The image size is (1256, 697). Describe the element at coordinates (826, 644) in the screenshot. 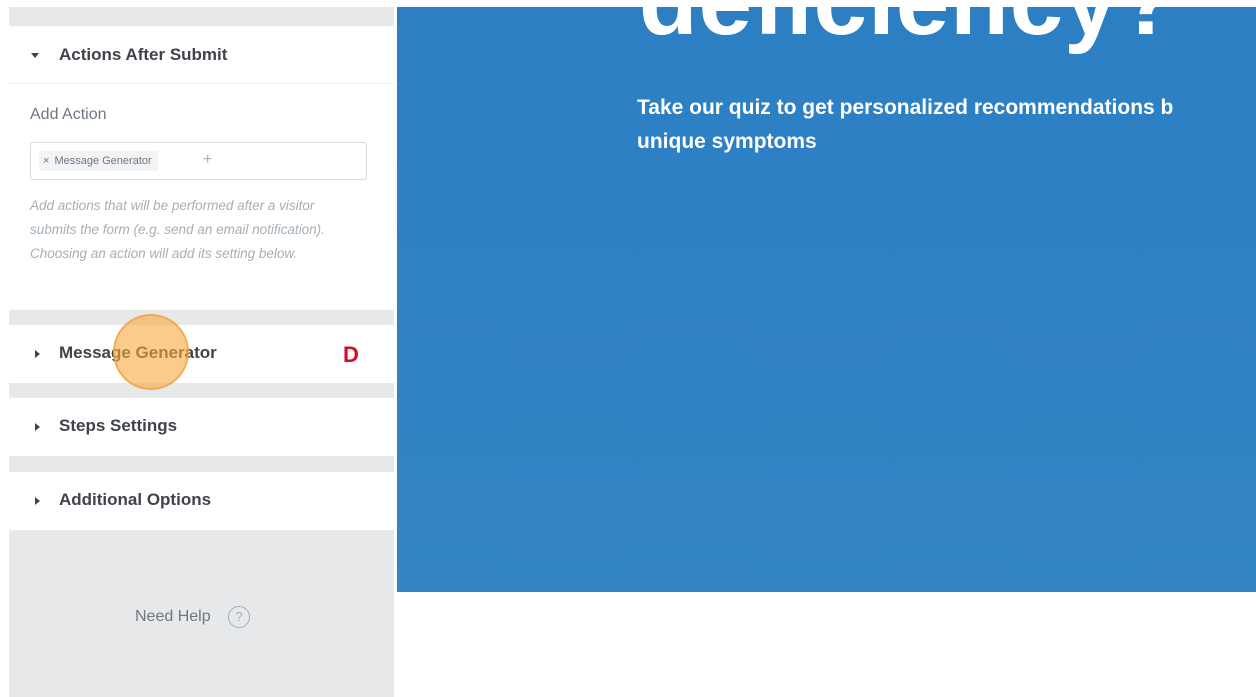

I see `preview-content-area` at that location.